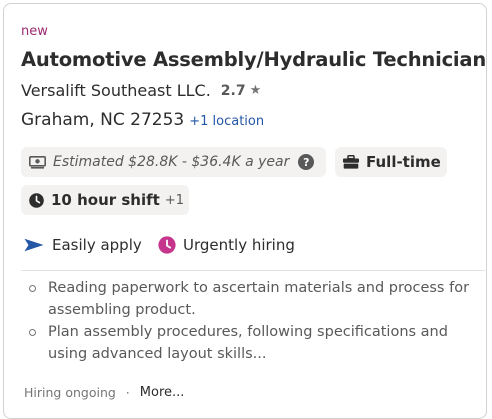 This screenshot has width=492, height=419. Describe the element at coordinates (253, 59) in the screenshot. I see `job-title-link: Automotive Assembly/Hydraulic Technician` at that location.